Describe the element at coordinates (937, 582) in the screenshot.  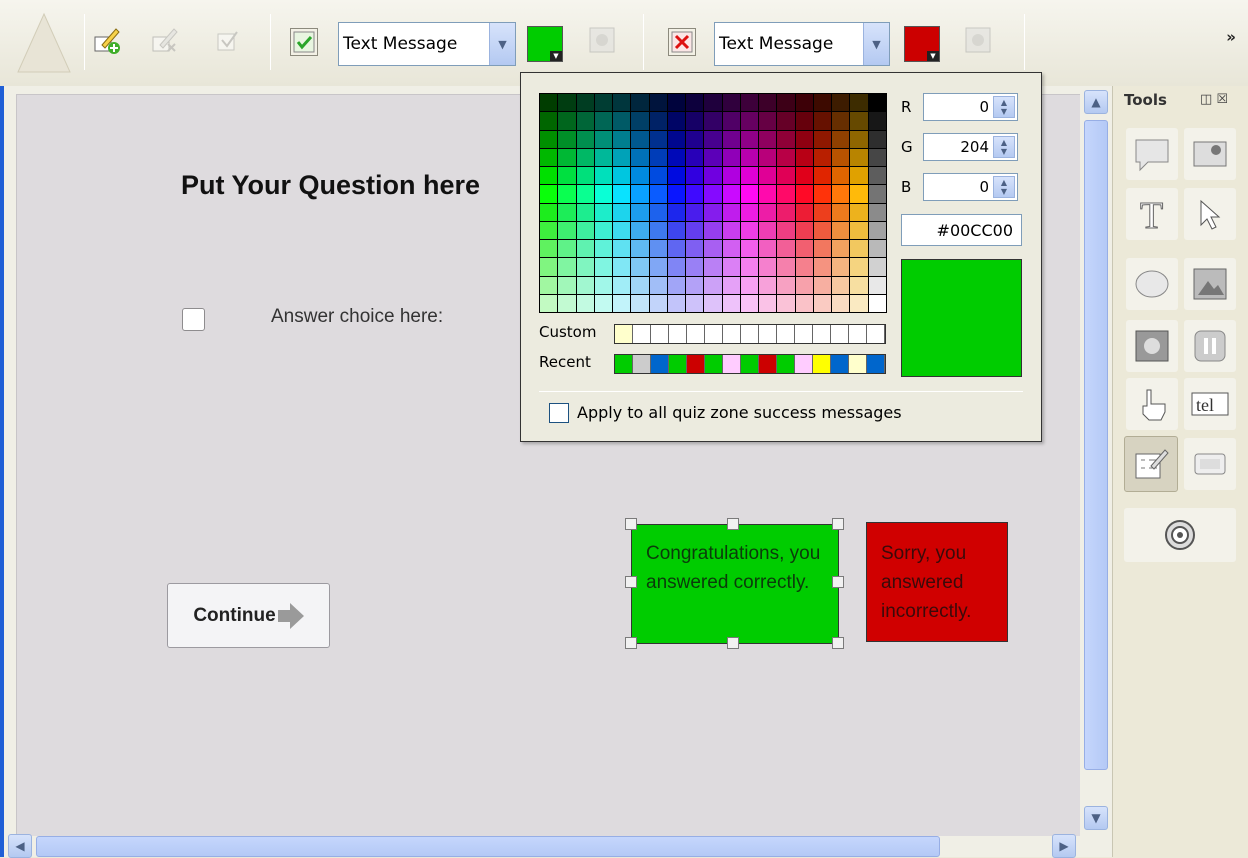
I see `failure-message-box: Sorry, you answered incorrectly.` at that location.